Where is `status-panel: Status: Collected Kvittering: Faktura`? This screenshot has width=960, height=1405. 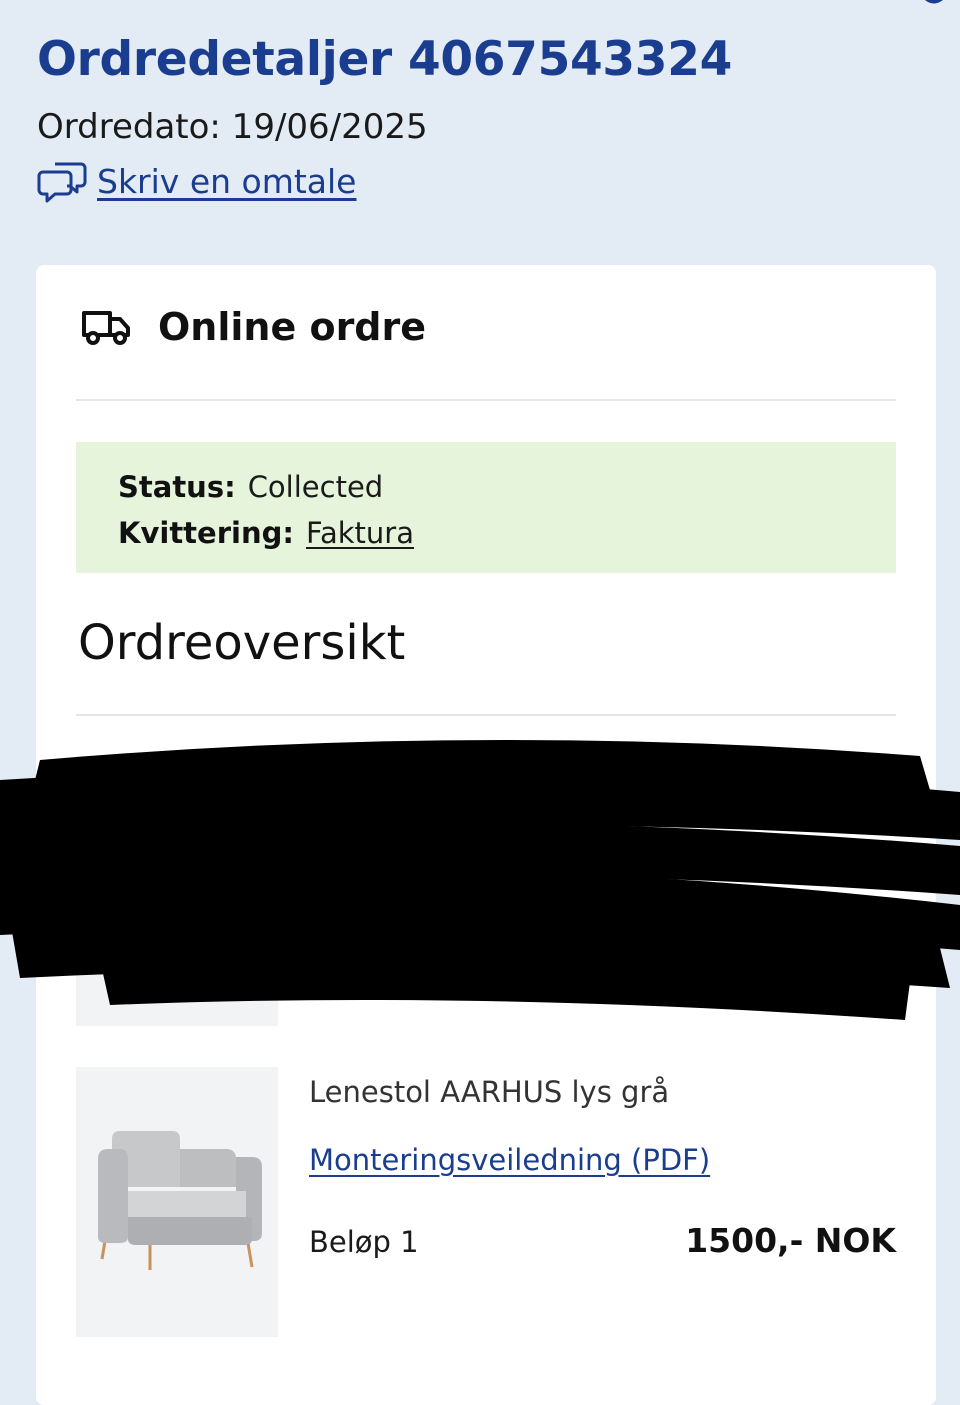 status-panel: Status: Collected Kvittering: Faktura is located at coordinates (486, 507).